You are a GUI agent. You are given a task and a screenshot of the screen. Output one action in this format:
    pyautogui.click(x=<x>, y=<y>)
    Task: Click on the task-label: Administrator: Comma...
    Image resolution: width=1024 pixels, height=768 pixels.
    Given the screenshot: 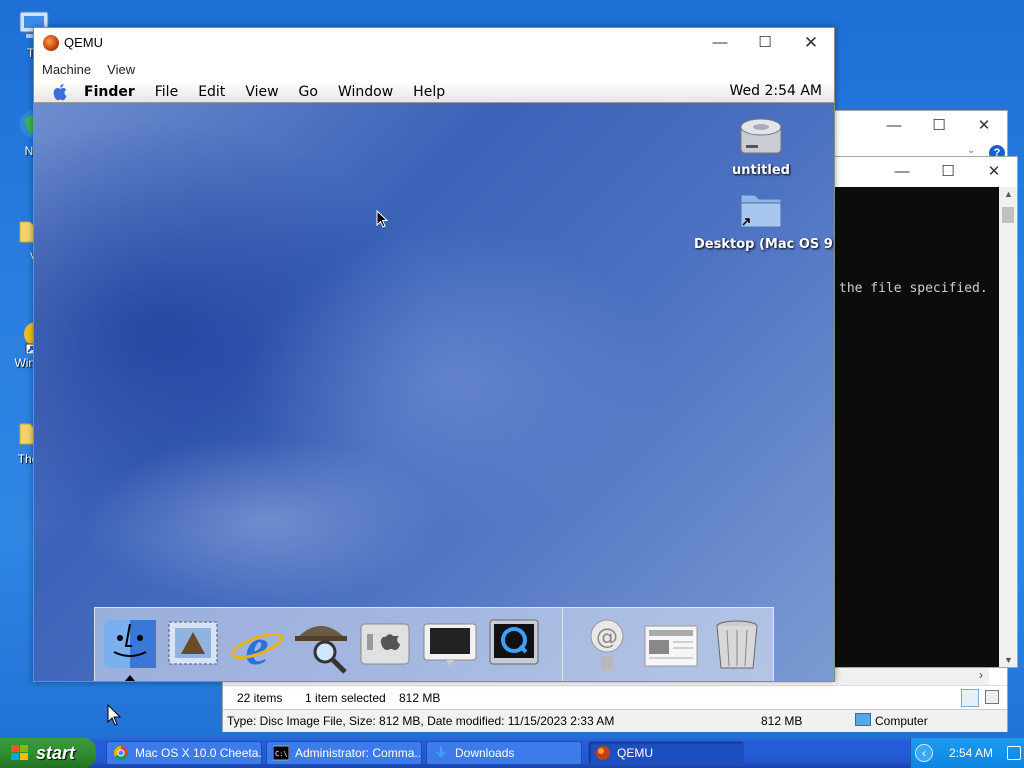 What is the action you would take?
    pyautogui.click(x=358, y=753)
    